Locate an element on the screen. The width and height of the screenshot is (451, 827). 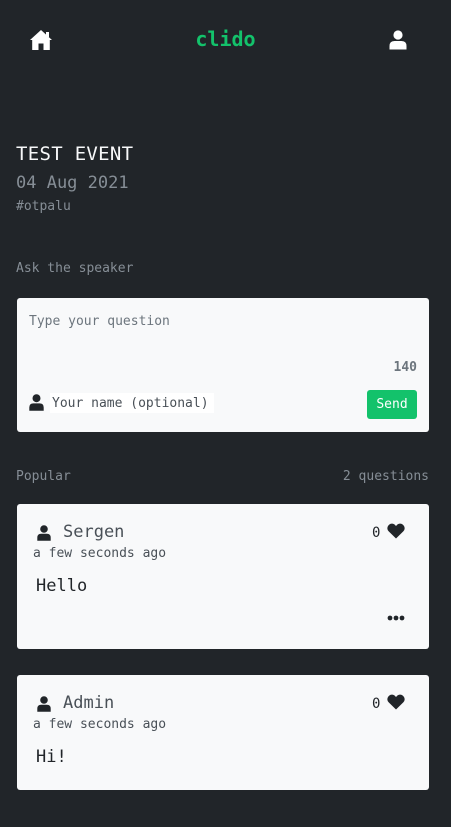
top-nav: clido is located at coordinates (225, 40).